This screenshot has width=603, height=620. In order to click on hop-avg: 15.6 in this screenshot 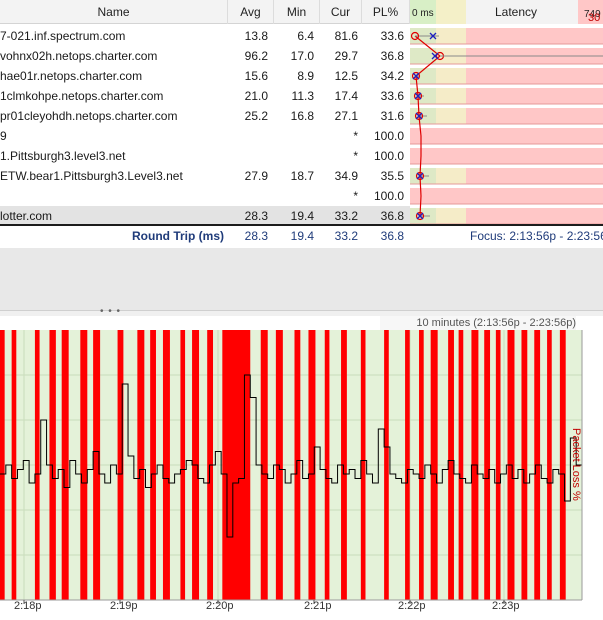, I will do `click(256, 76)`.